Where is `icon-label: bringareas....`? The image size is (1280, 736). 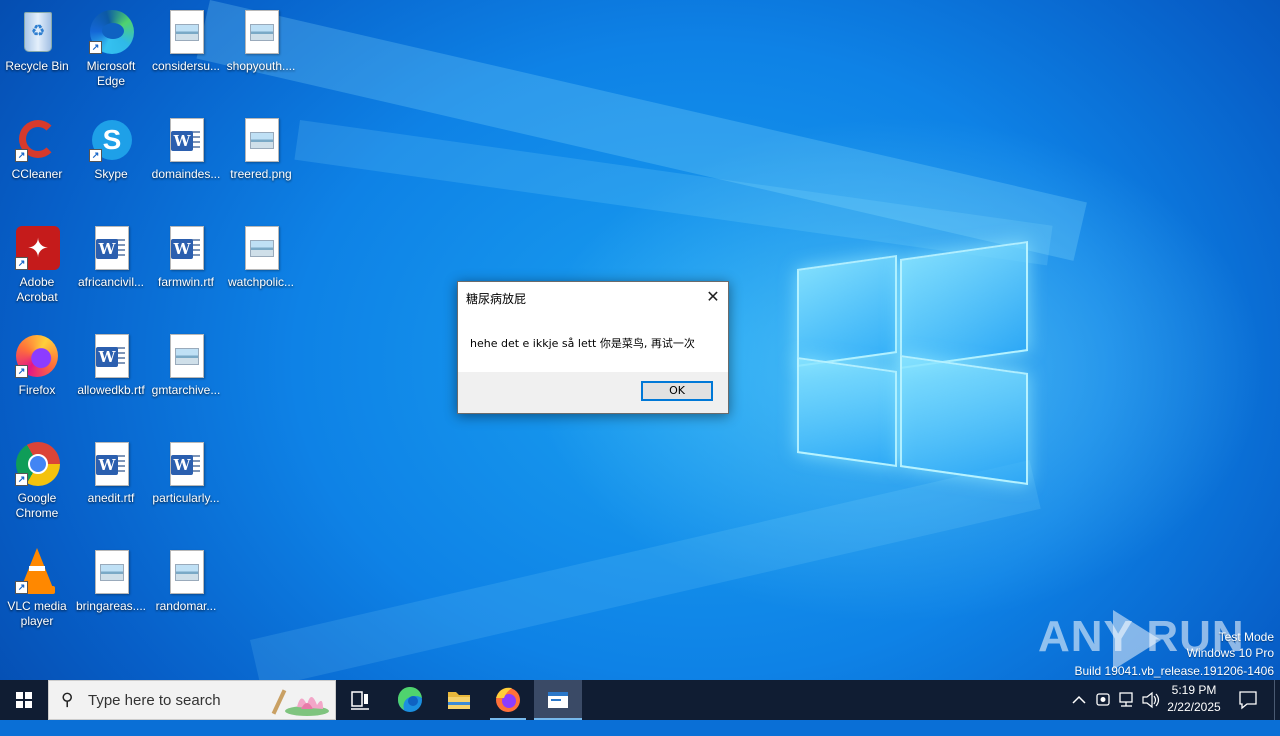 icon-label: bringareas.... is located at coordinates (111, 606).